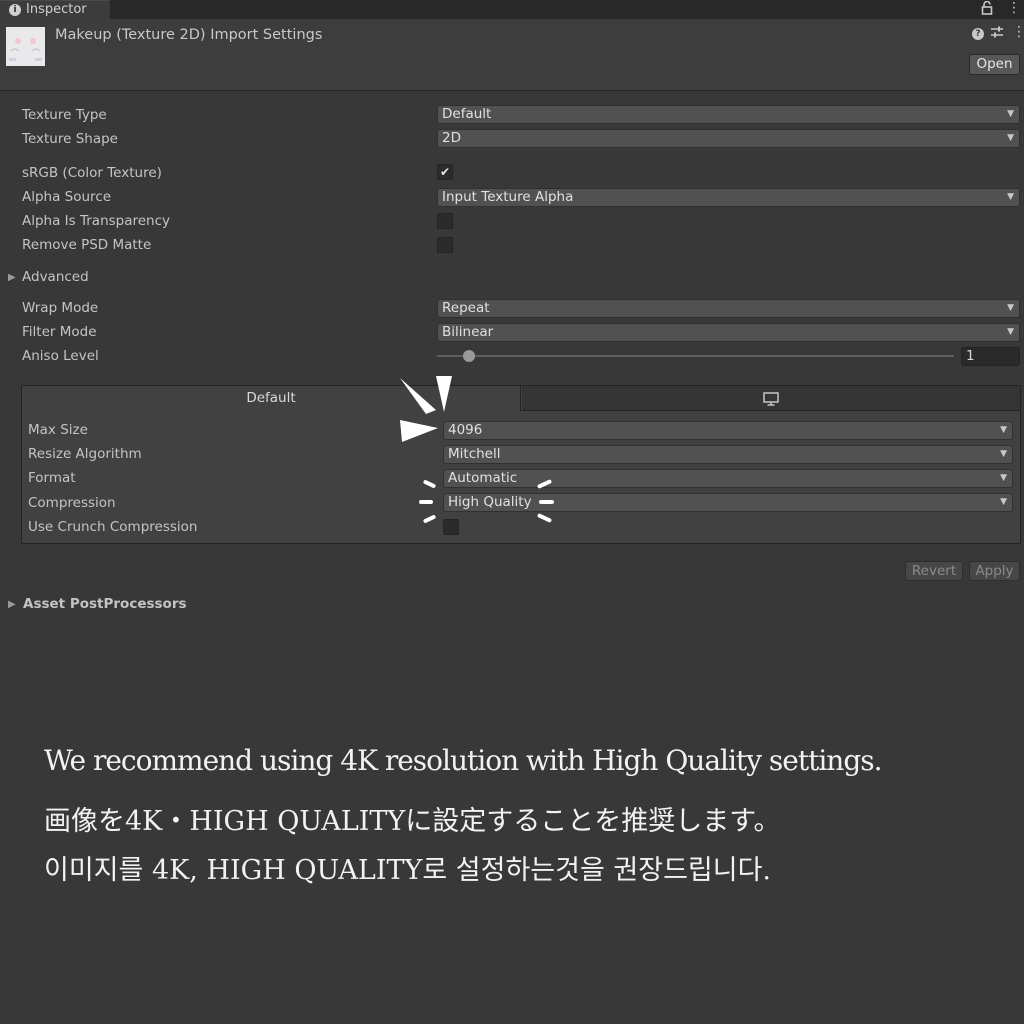  I want to click on texture-thumbnail, so click(25, 46).